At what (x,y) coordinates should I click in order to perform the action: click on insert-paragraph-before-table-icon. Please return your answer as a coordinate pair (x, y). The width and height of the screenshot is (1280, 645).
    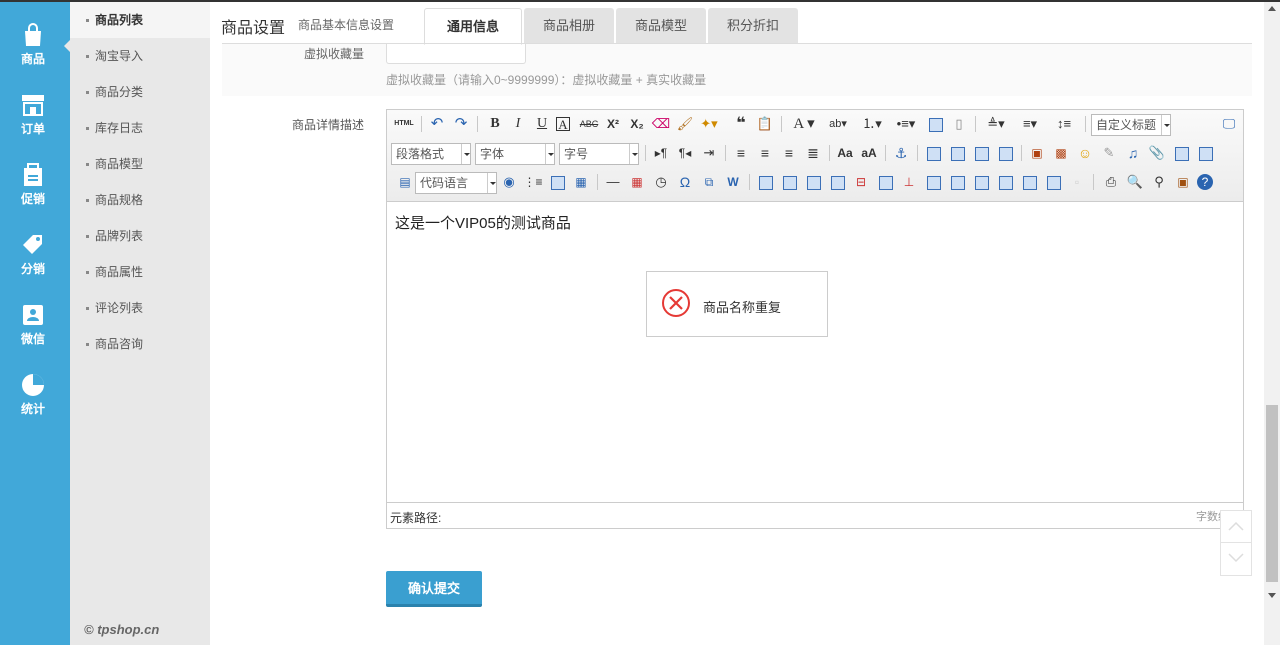
    Looking at the image, I should click on (813, 182).